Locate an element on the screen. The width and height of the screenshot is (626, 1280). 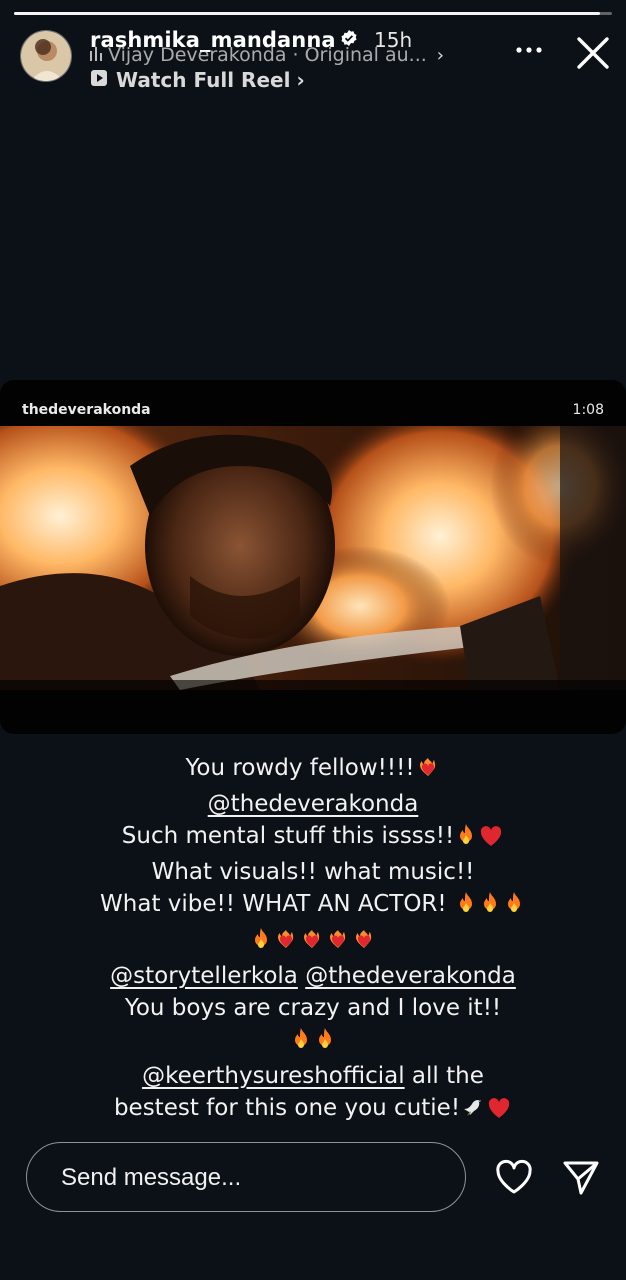
send-message-input is located at coordinates (251, 1178).